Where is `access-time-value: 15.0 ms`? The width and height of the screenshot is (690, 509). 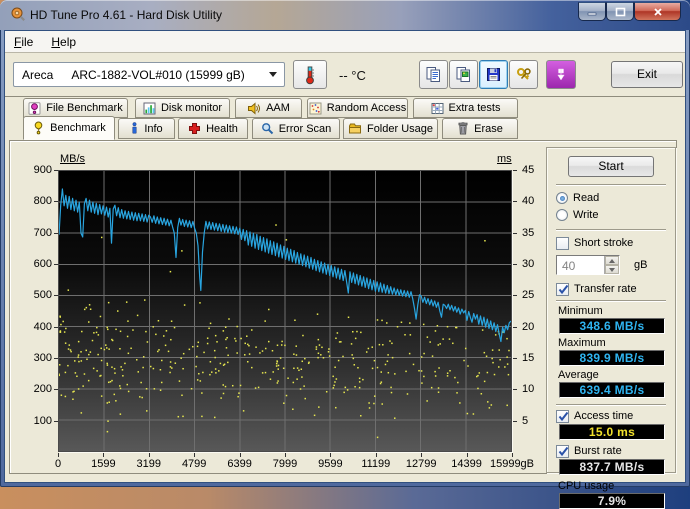 access-time-value: 15.0 ms is located at coordinates (612, 432).